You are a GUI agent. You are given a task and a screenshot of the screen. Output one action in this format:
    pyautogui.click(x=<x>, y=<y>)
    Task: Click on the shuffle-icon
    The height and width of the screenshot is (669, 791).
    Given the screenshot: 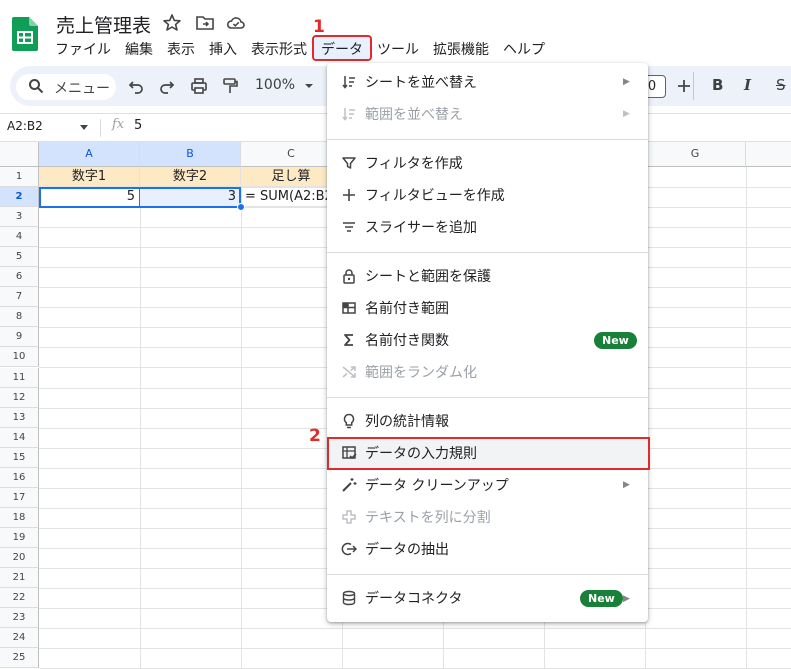 What is the action you would take?
    pyautogui.click(x=349, y=372)
    